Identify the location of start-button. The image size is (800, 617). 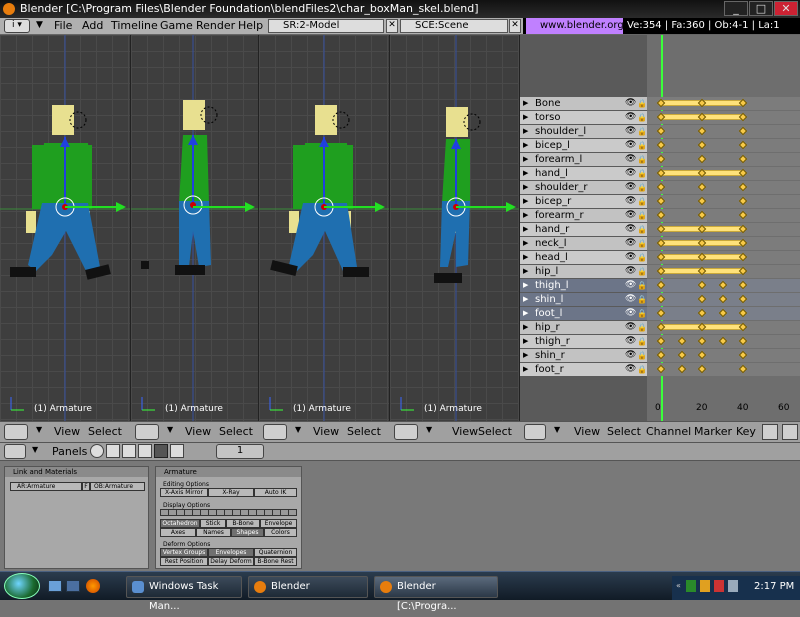
(22, 586).